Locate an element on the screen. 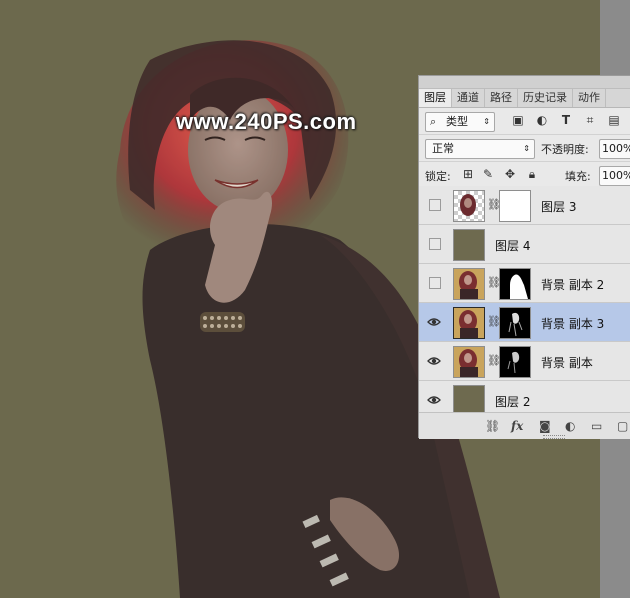 Image resolution: width=630 pixels, height=598 pixels. lock-fill-row: 锁定: ⊞ ✎ ✥ 🔒︎ 填充: 100% is located at coordinates (524, 175).